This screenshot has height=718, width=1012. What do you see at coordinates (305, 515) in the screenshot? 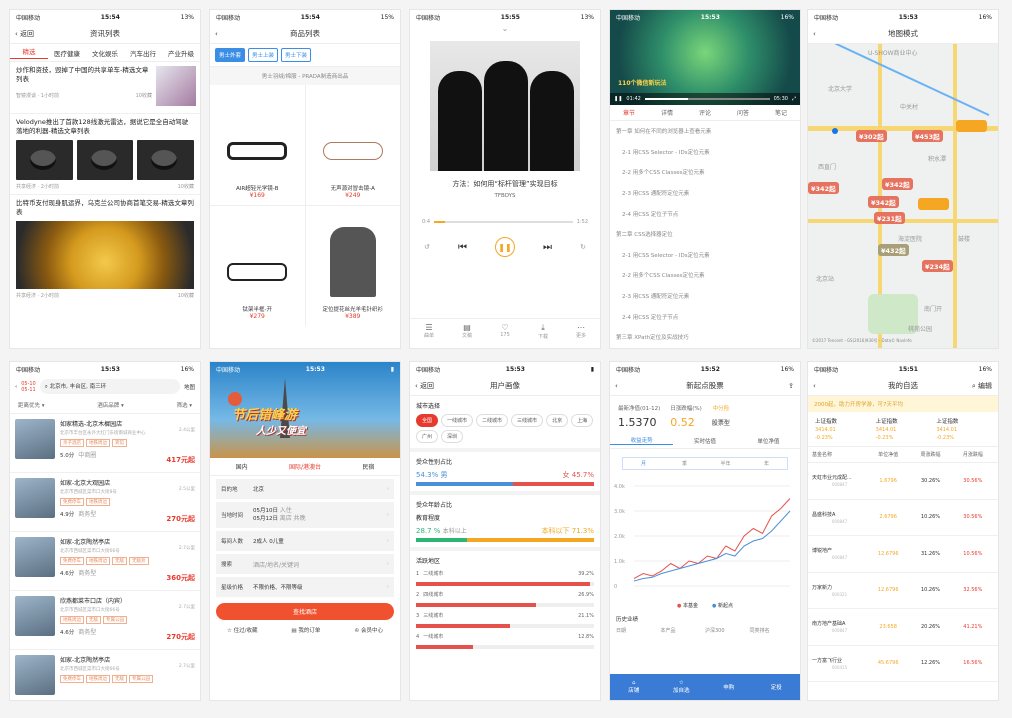
I see `date-field: 当地时间 05月10日 入住 05月12日 离店 共晚 ›` at bounding box center [305, 515].